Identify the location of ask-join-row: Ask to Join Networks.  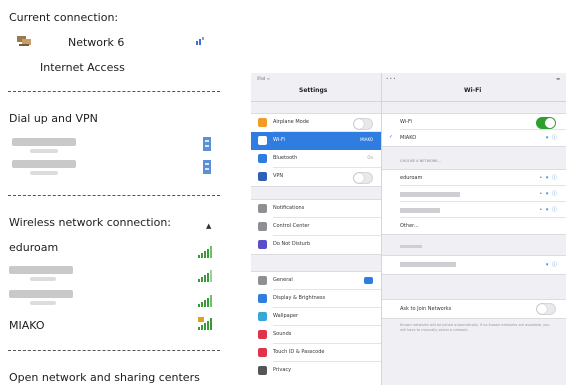
(474, 309).